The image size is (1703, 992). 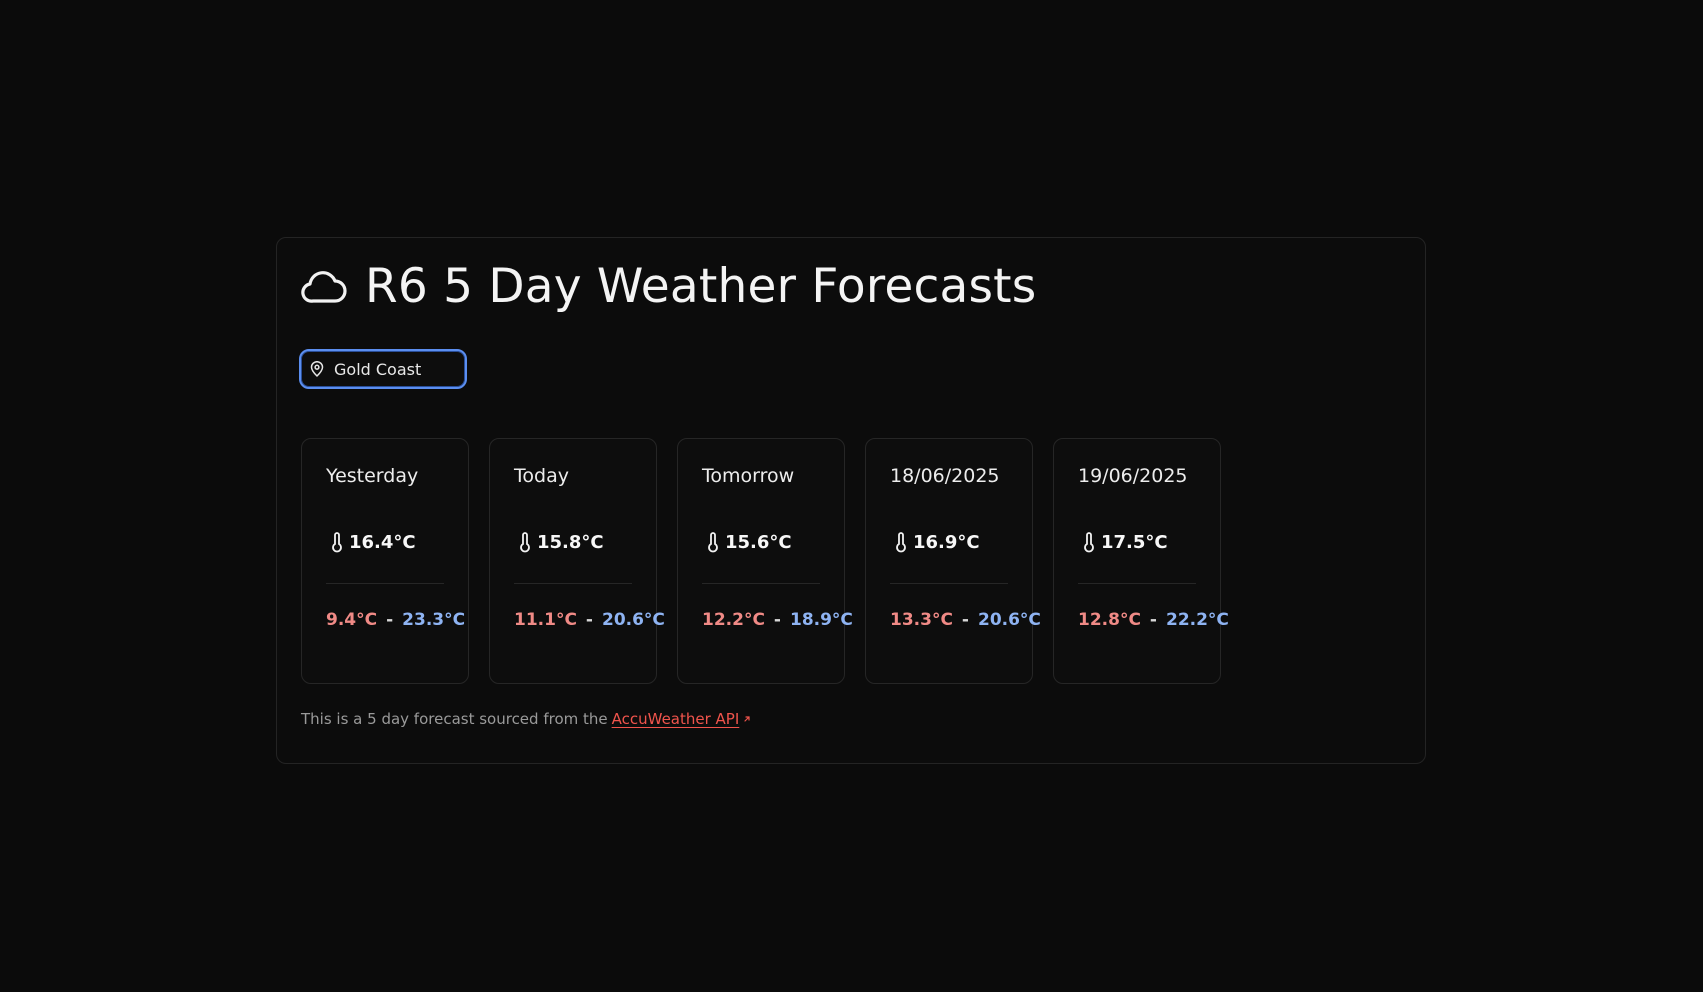 I want to click on current-temp: 15.8°C, so click(x=559, y=542).